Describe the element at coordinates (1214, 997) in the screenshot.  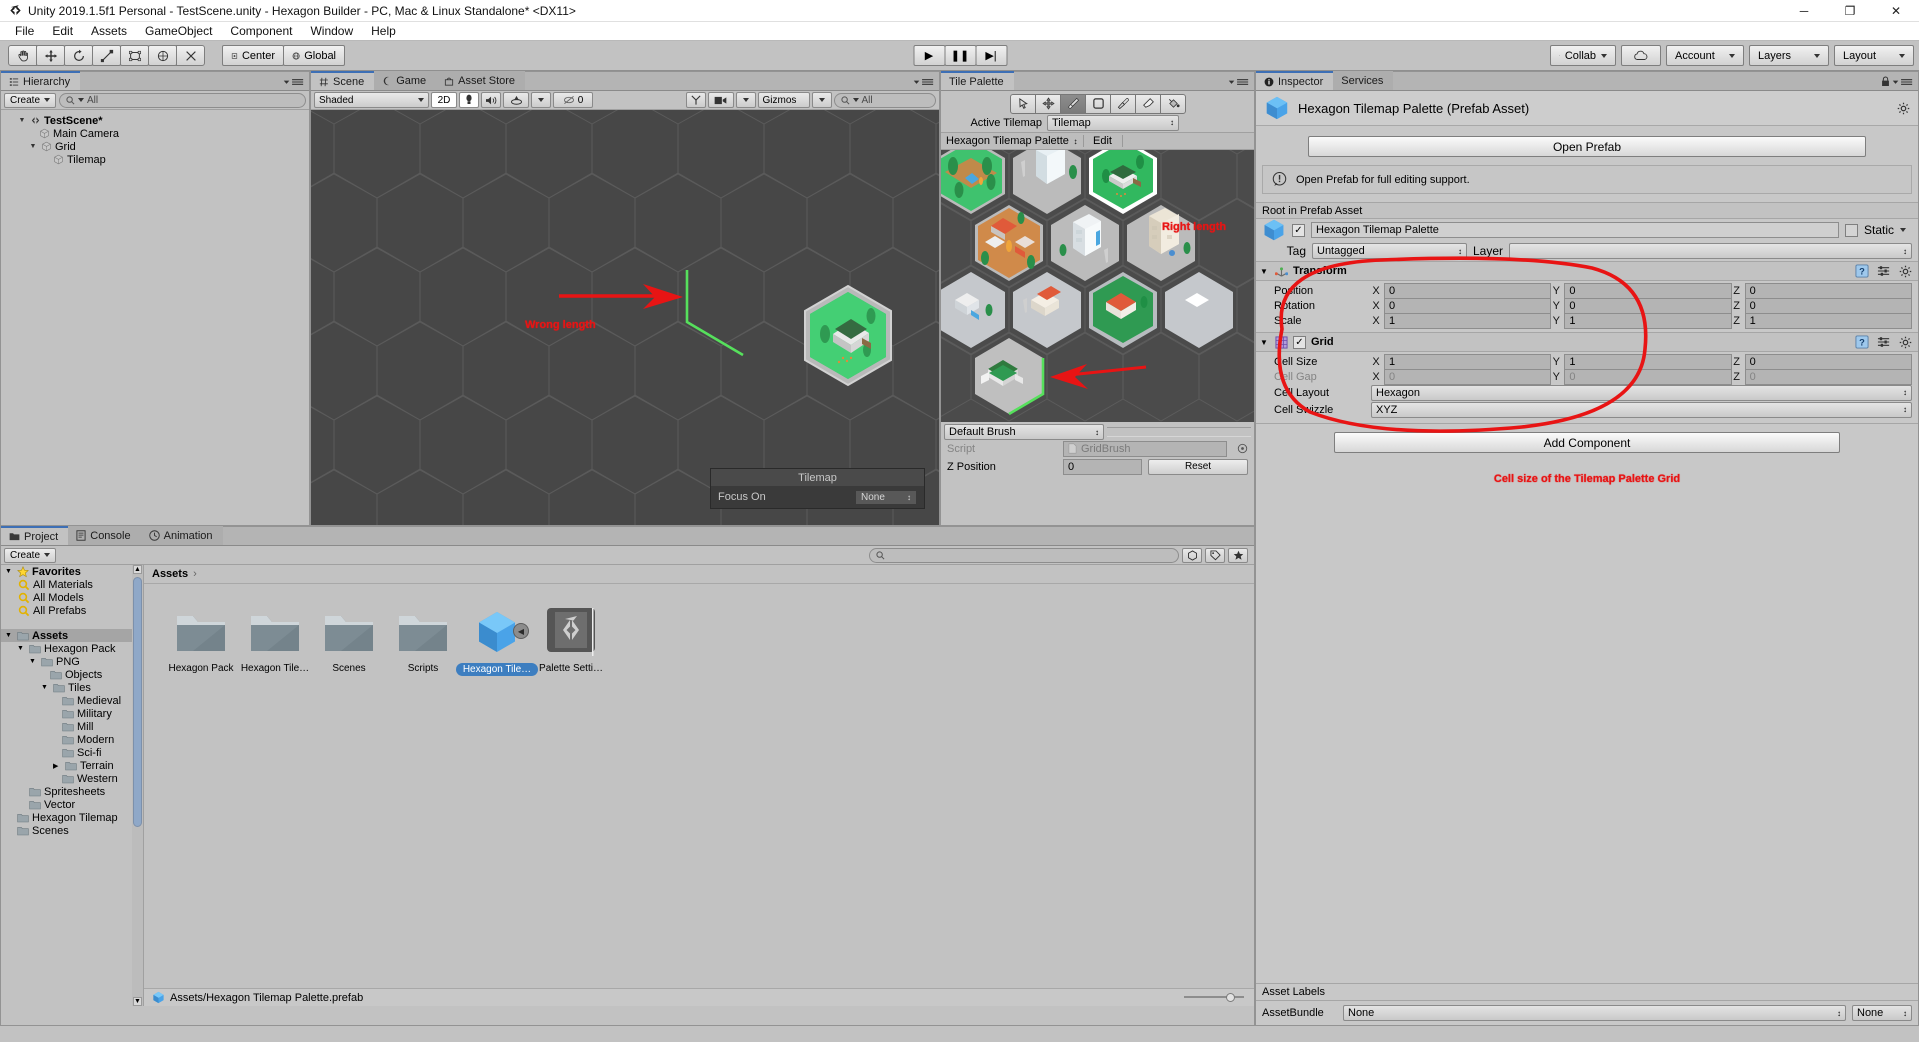
I see `thumbnail-size-slider` at that location.